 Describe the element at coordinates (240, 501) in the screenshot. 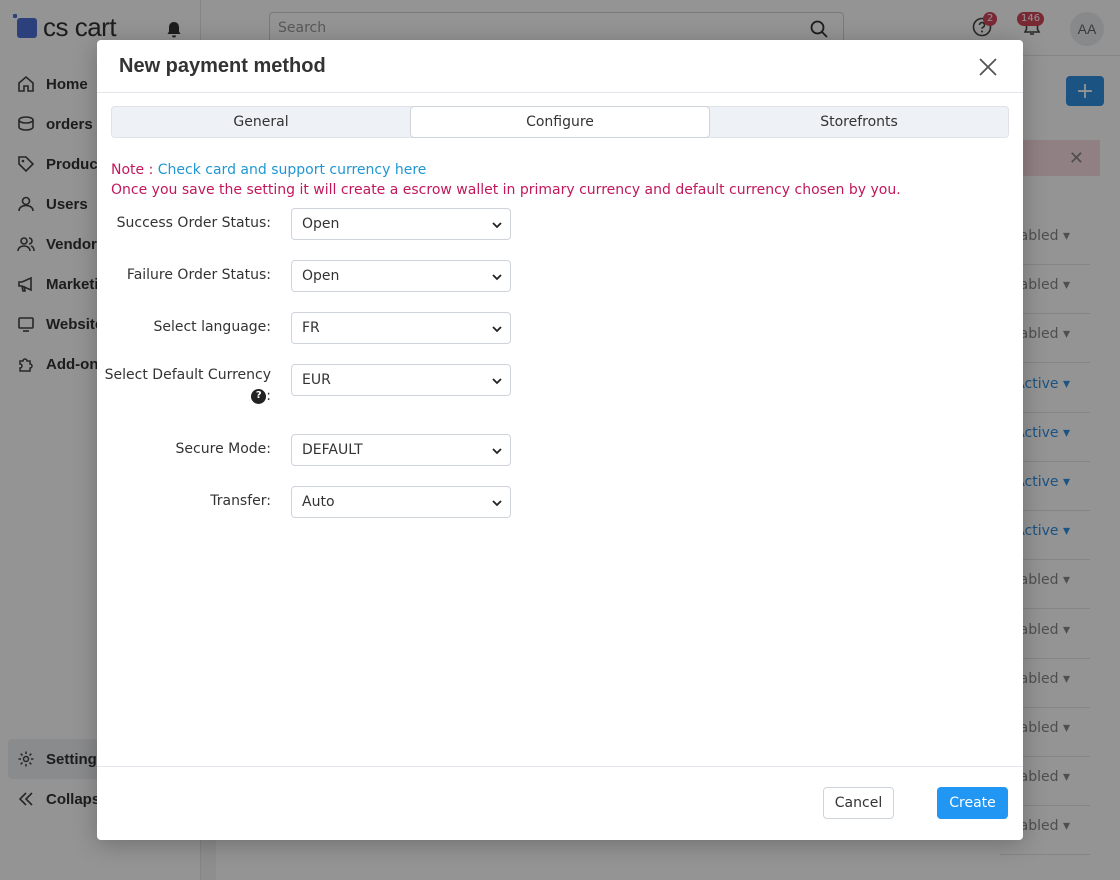

I see `field-label: Transfer:` at that location.